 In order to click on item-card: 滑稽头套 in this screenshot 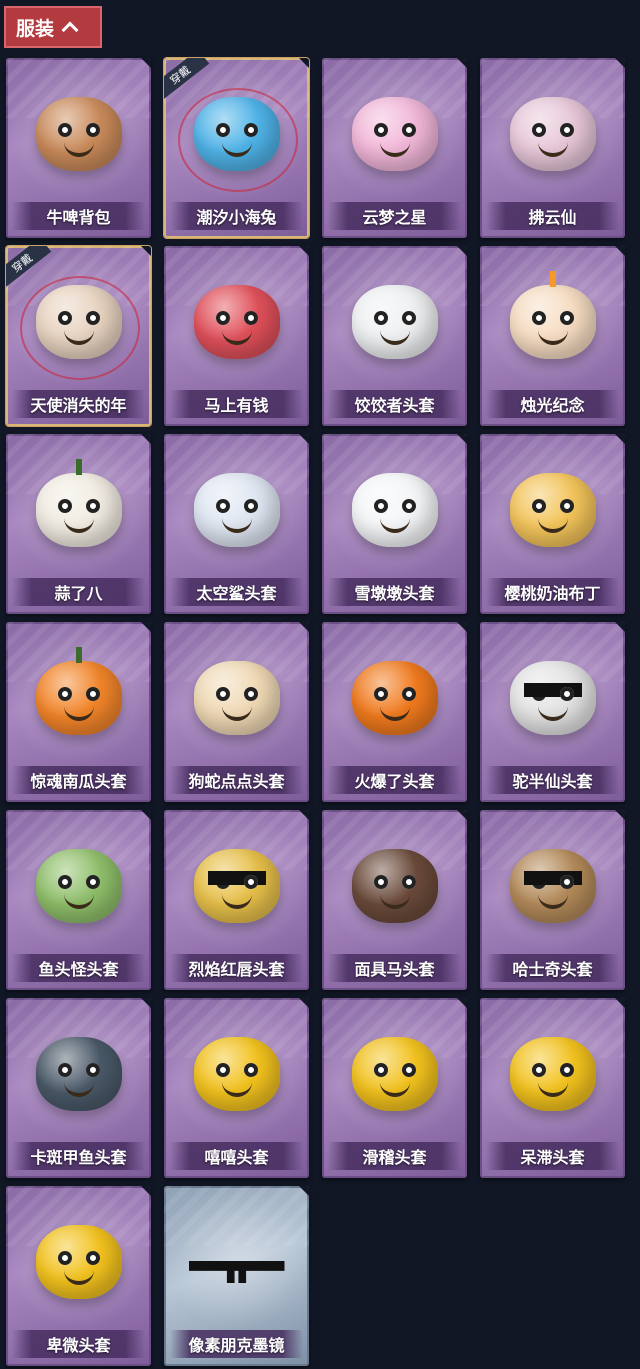, I will do `click(394, 1088)`.